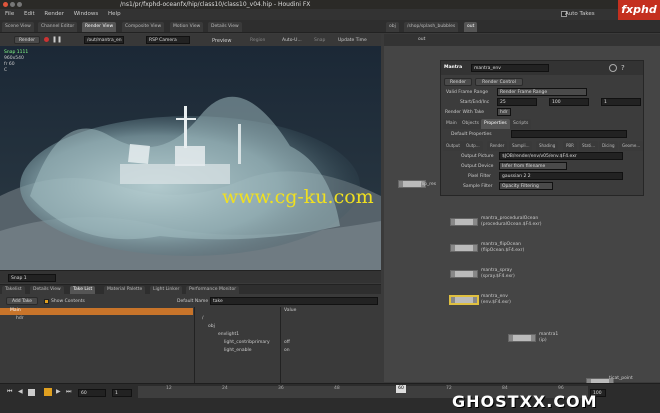 This screenshot has width=660, height=413. Describe the element at coordinates (352, 40) in the screenshot. I see `update-time-label: Update Time` at that location.